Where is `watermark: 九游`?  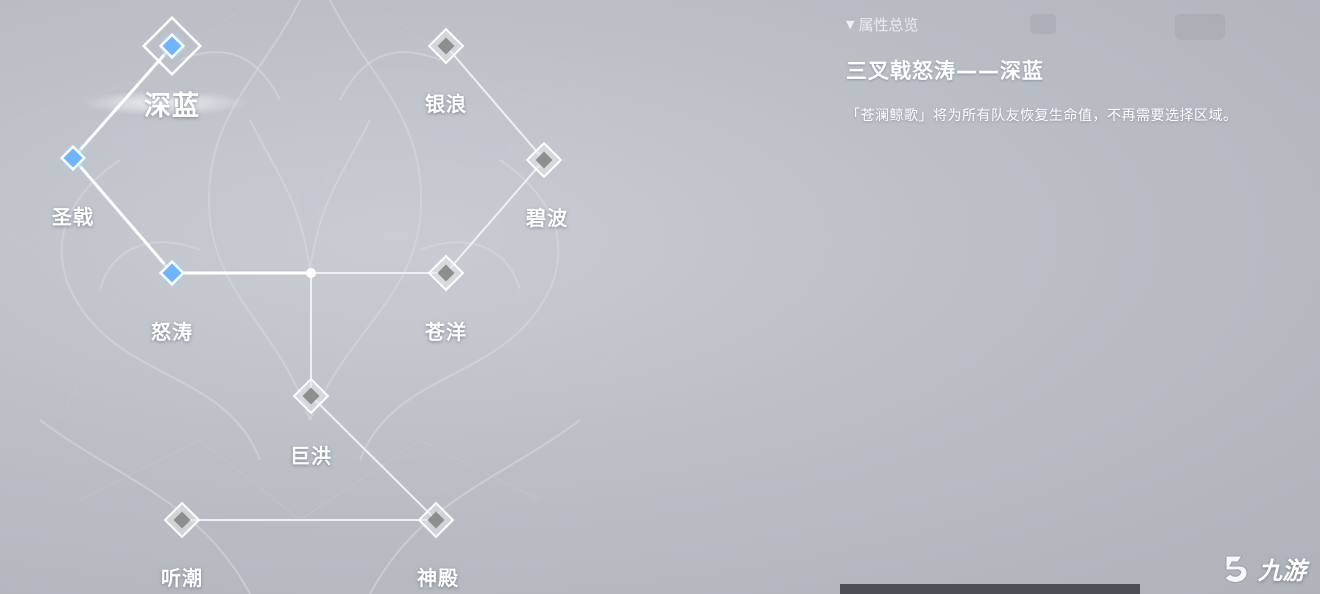 watermark: 九游 is located at coordinates (1263, 568).